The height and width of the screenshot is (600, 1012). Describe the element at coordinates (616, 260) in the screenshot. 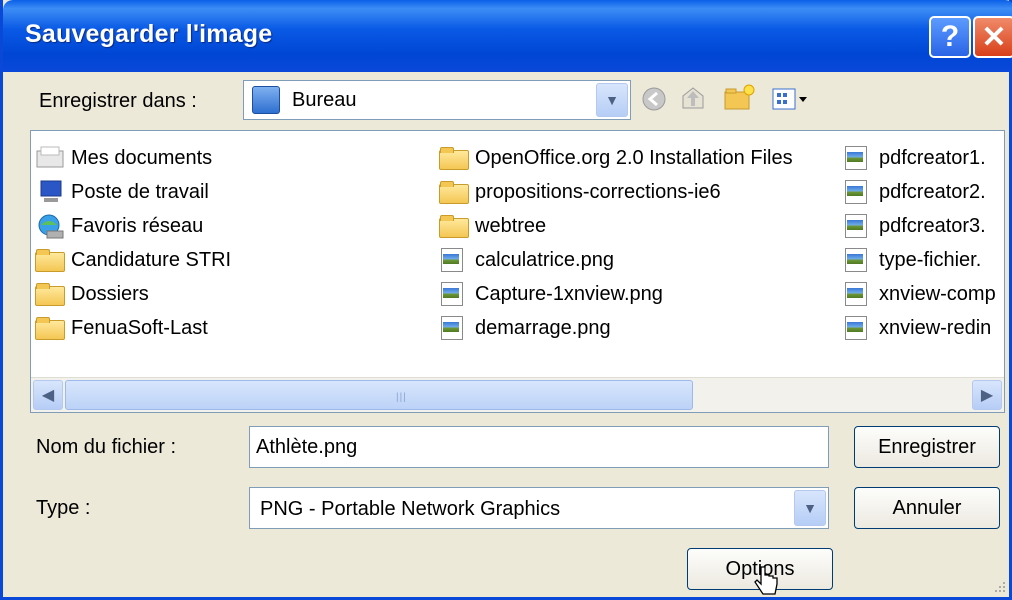

I see `list-item: calculatrice.png` at that location.